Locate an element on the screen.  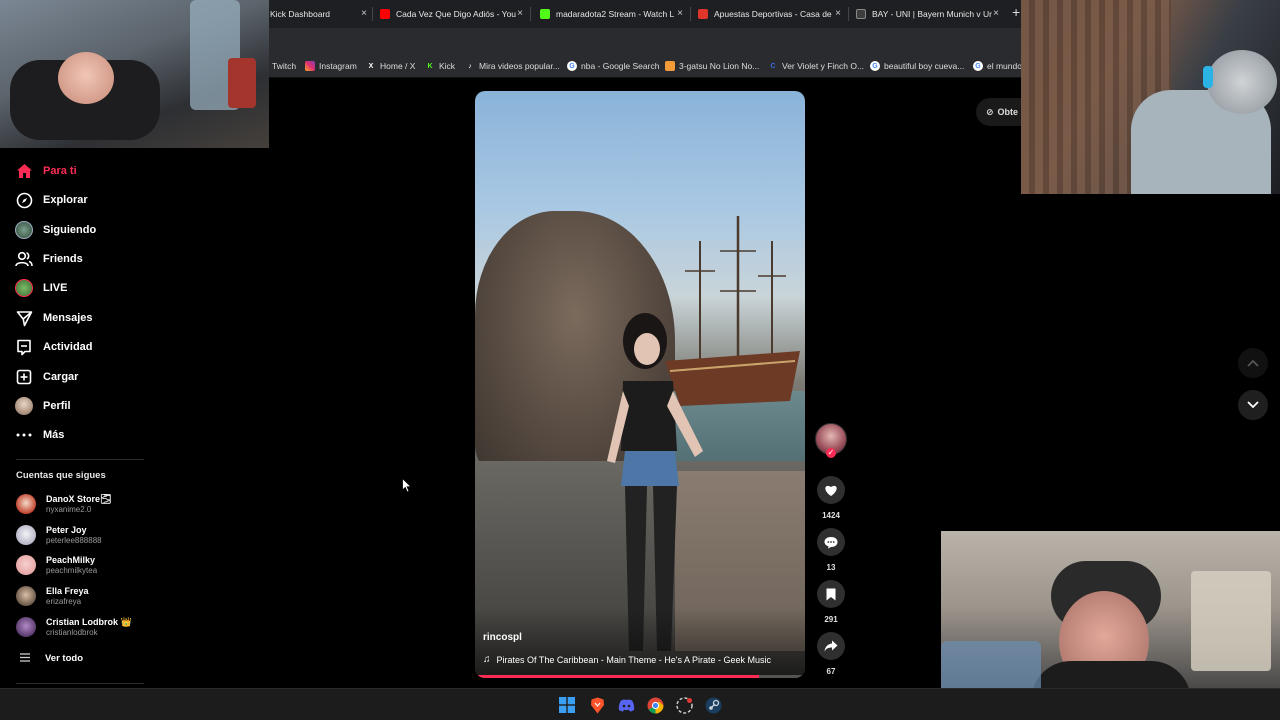
nav-mensajes: Mensajes is located at coordinates (53, 318).